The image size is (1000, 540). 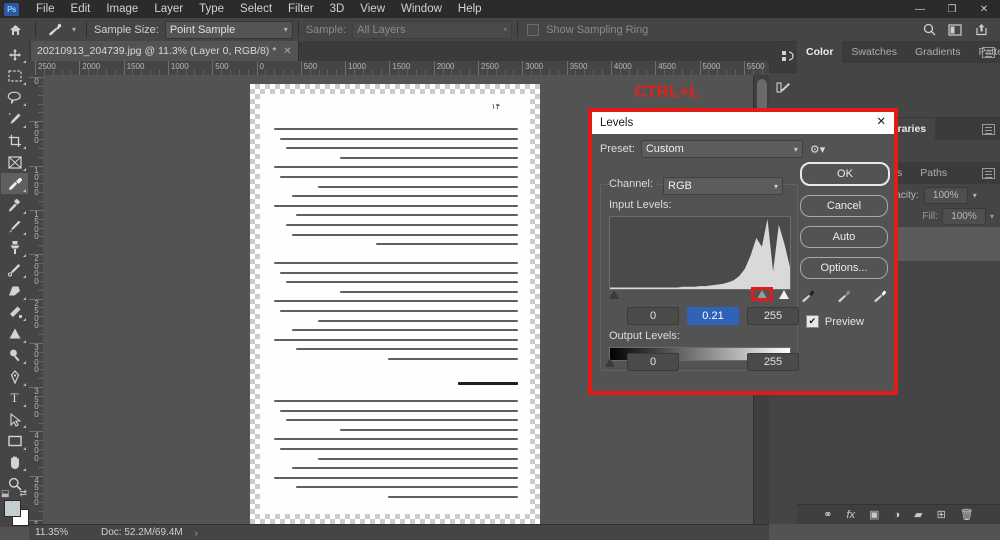 What do you see at coordinates (817, 149) in the screenshot?
I see `gear-icon: ⚙▾` at bounding box center [817, 149].